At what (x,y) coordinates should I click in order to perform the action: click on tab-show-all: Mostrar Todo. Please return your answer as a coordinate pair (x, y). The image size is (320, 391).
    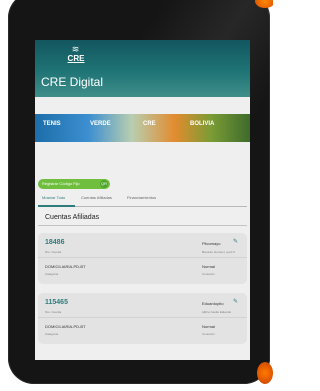
    Looking at the image, I should click on (53, 197).